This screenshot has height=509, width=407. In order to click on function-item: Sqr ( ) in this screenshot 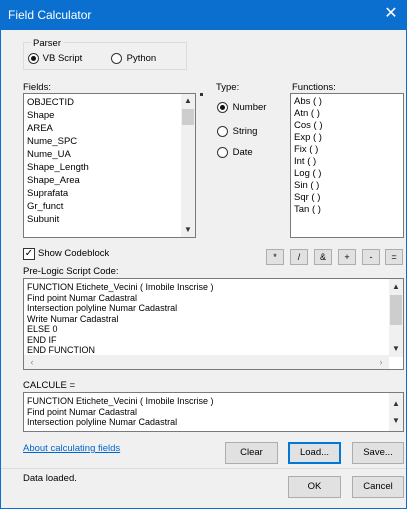, I will do `click(347, 198)`.